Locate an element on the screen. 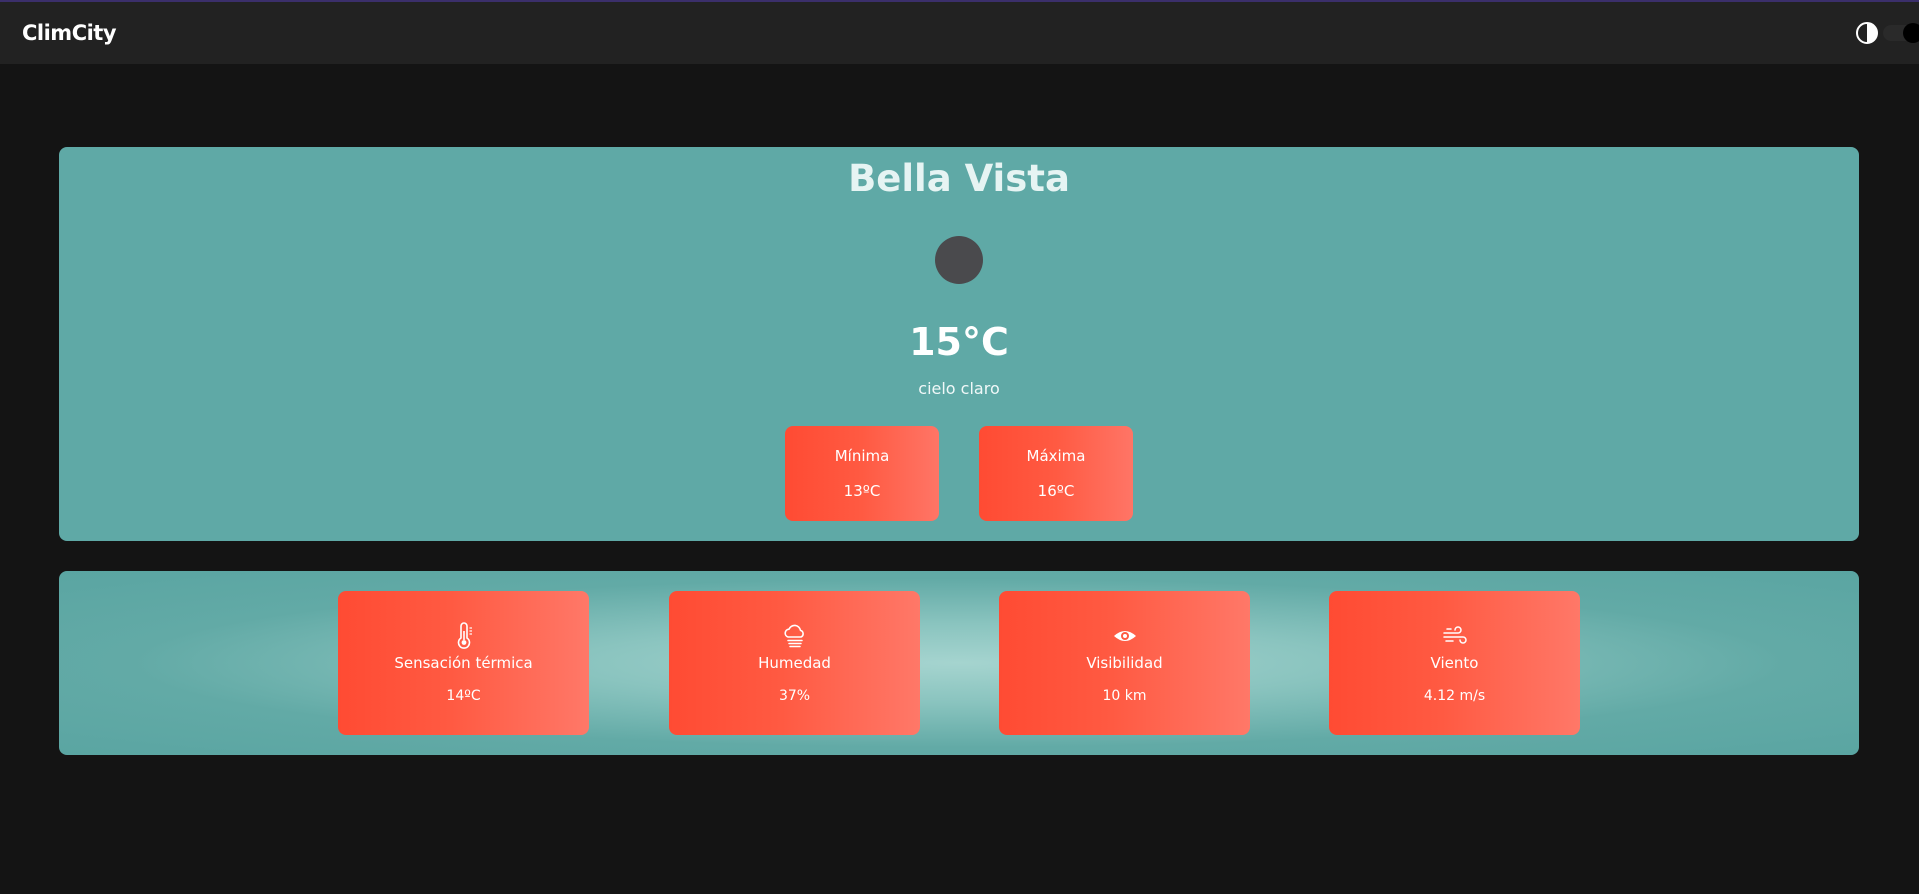  weather-description: cielo claro is located at coordinates (959, 388).